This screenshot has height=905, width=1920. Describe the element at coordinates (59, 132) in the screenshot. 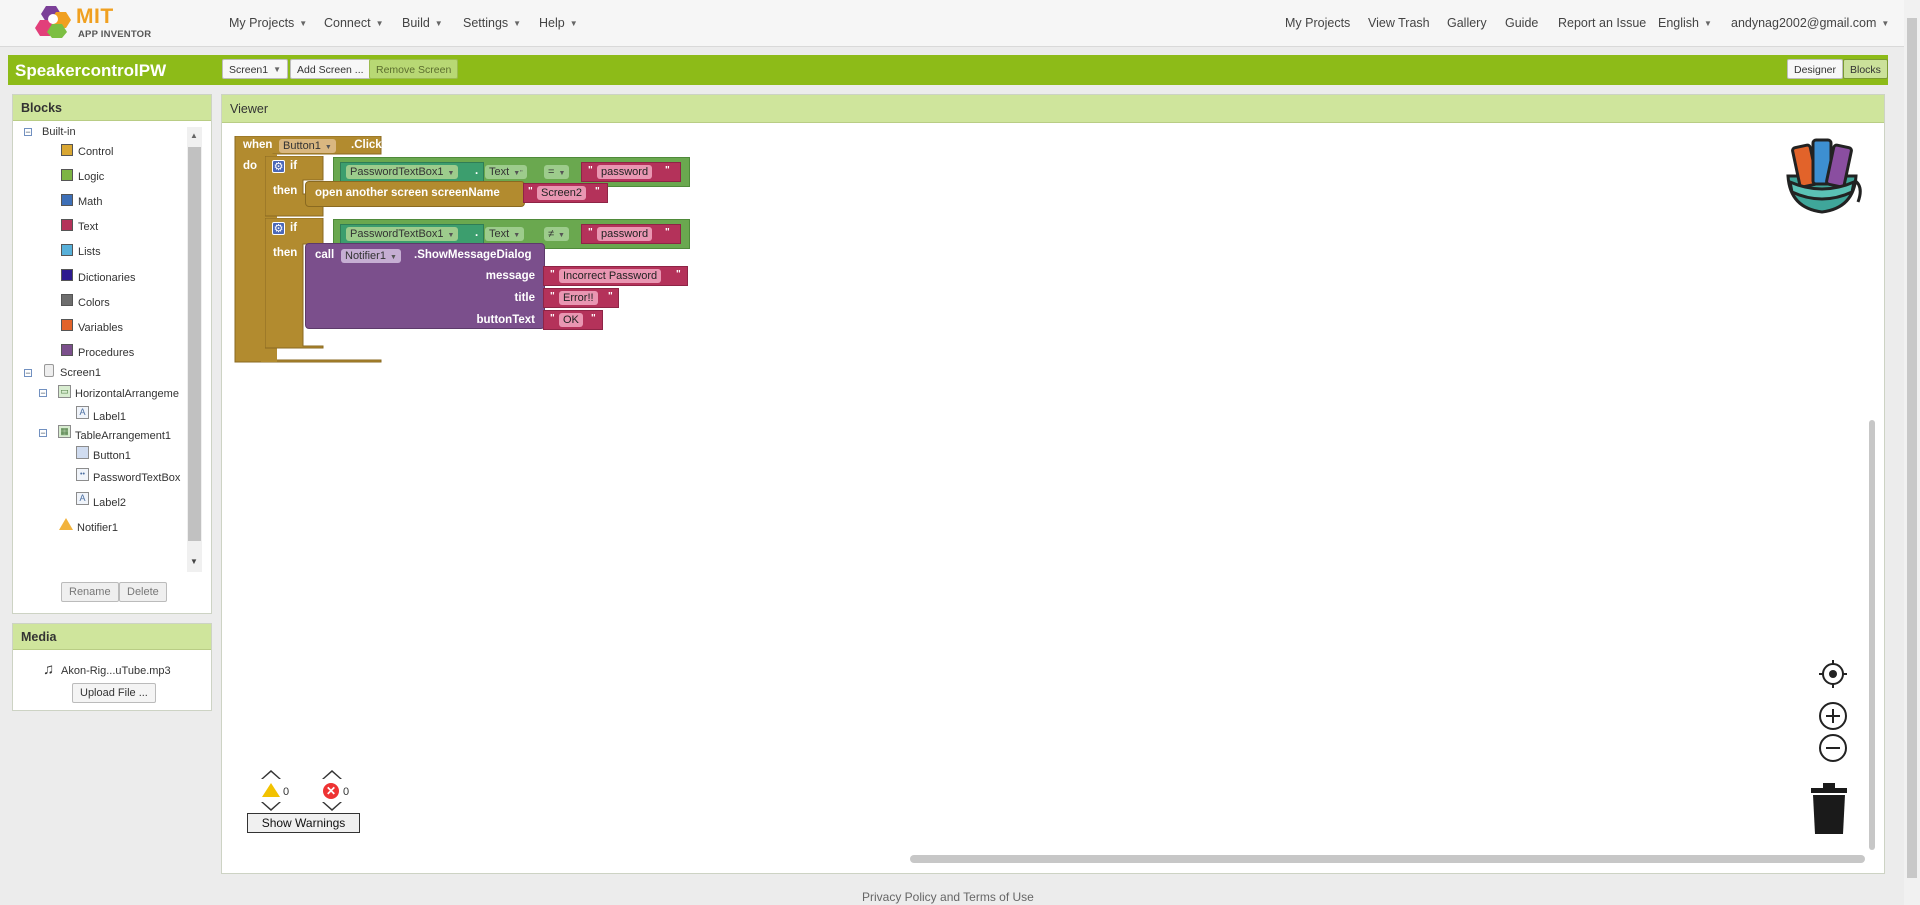

I see `tree-builtin: Built-in` at that location.